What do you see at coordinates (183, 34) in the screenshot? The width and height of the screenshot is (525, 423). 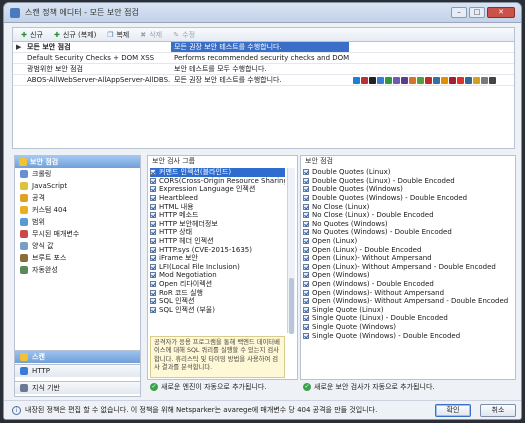 I see `edit-button: ✎ 수정` at bounding box center [183, 34].